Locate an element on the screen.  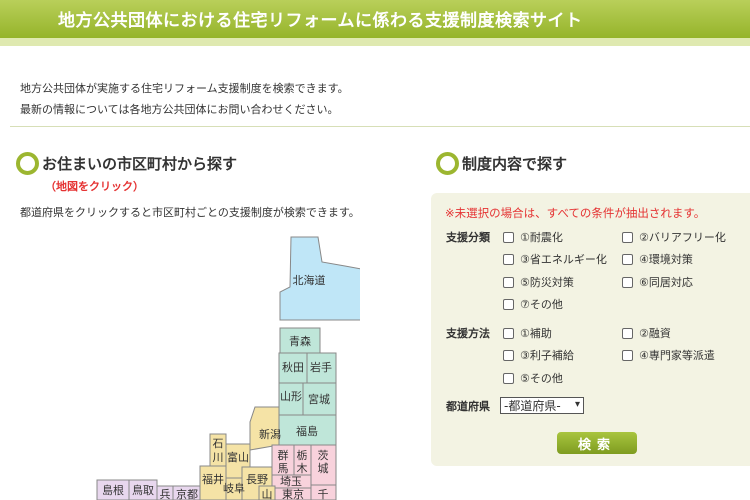
search-button: 検索 is located at coordinates (597, 443).